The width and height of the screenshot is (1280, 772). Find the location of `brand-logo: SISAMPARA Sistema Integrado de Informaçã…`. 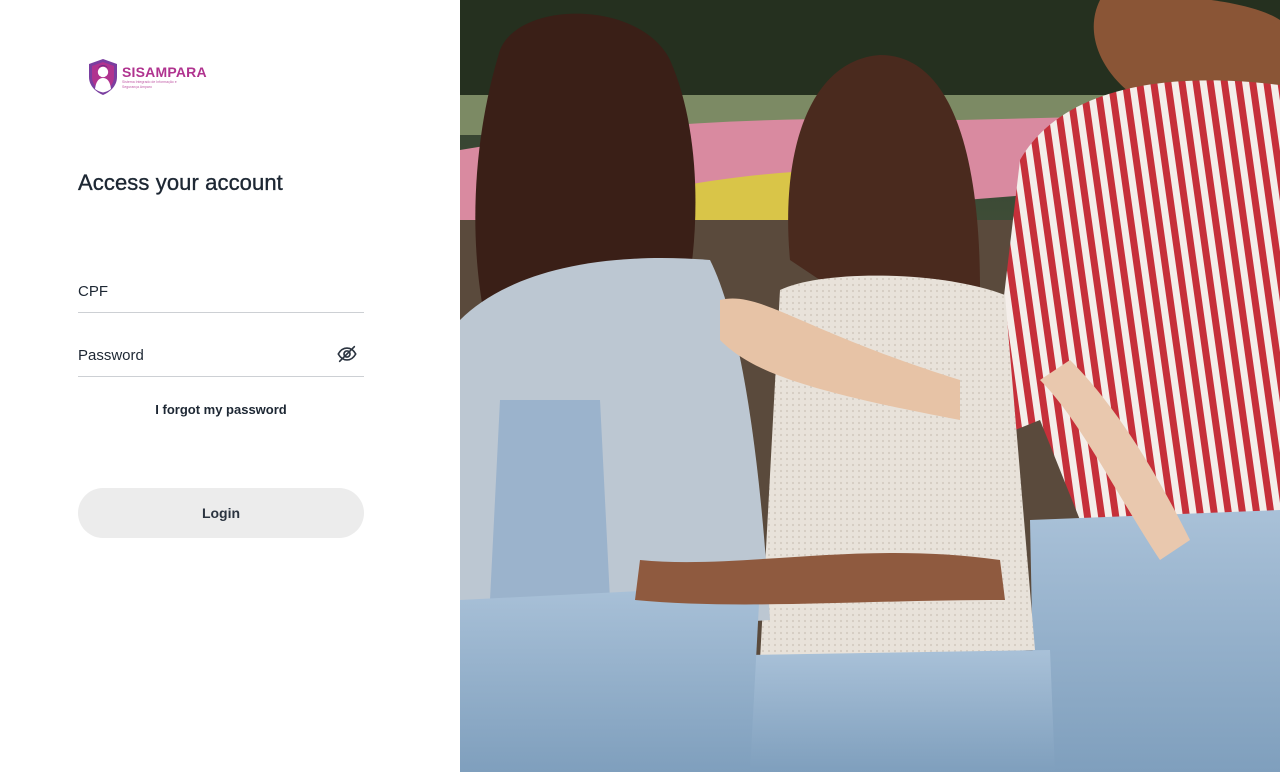

brand-logo: SISAMPARA Sistema Integrado de Informaçã… is located at coordinates (151, 77).